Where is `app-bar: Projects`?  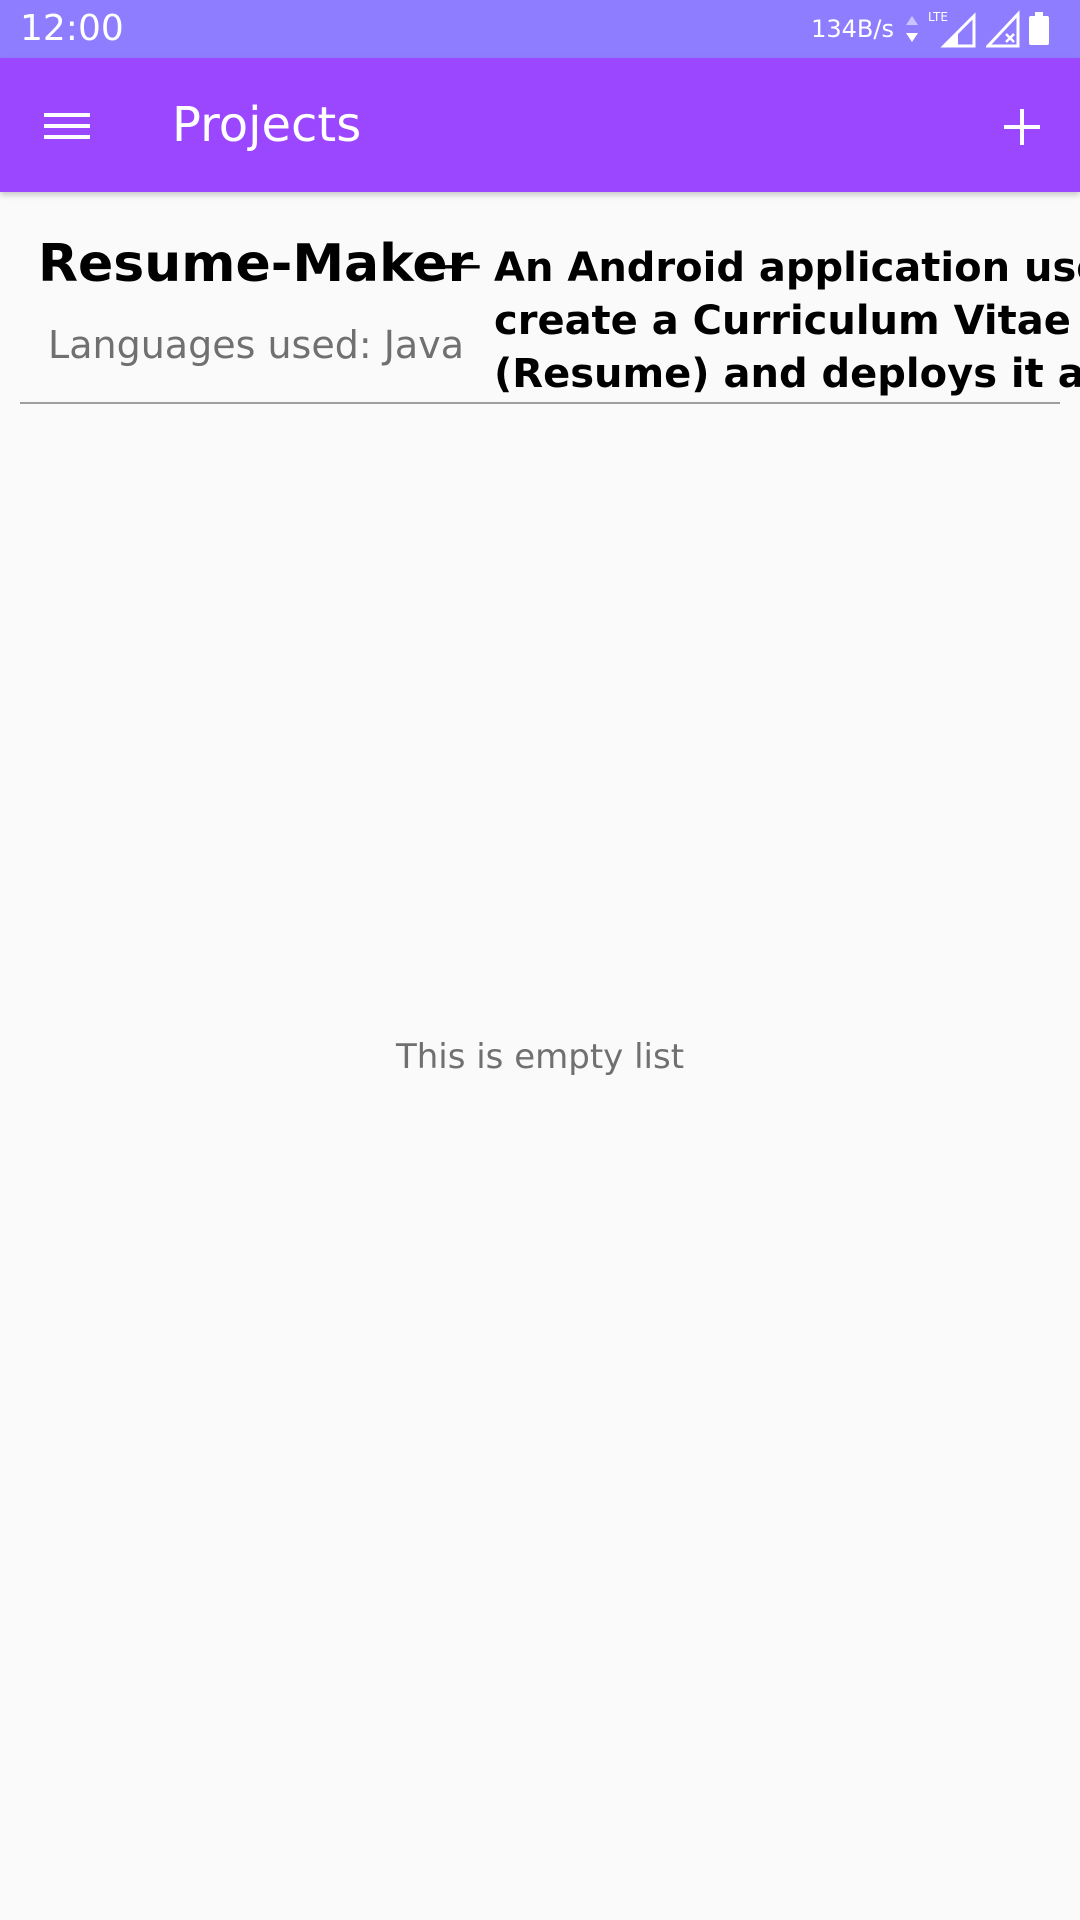 app-bar: Projects is located at coordinates (540, 125).